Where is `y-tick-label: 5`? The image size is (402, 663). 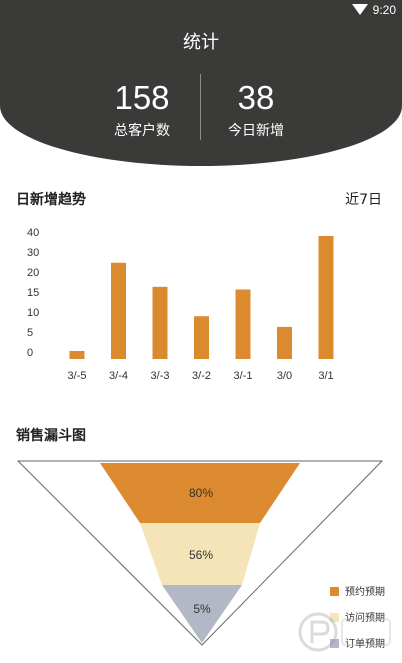
y-tick-label: 5 is located at coordinates (30, 333).